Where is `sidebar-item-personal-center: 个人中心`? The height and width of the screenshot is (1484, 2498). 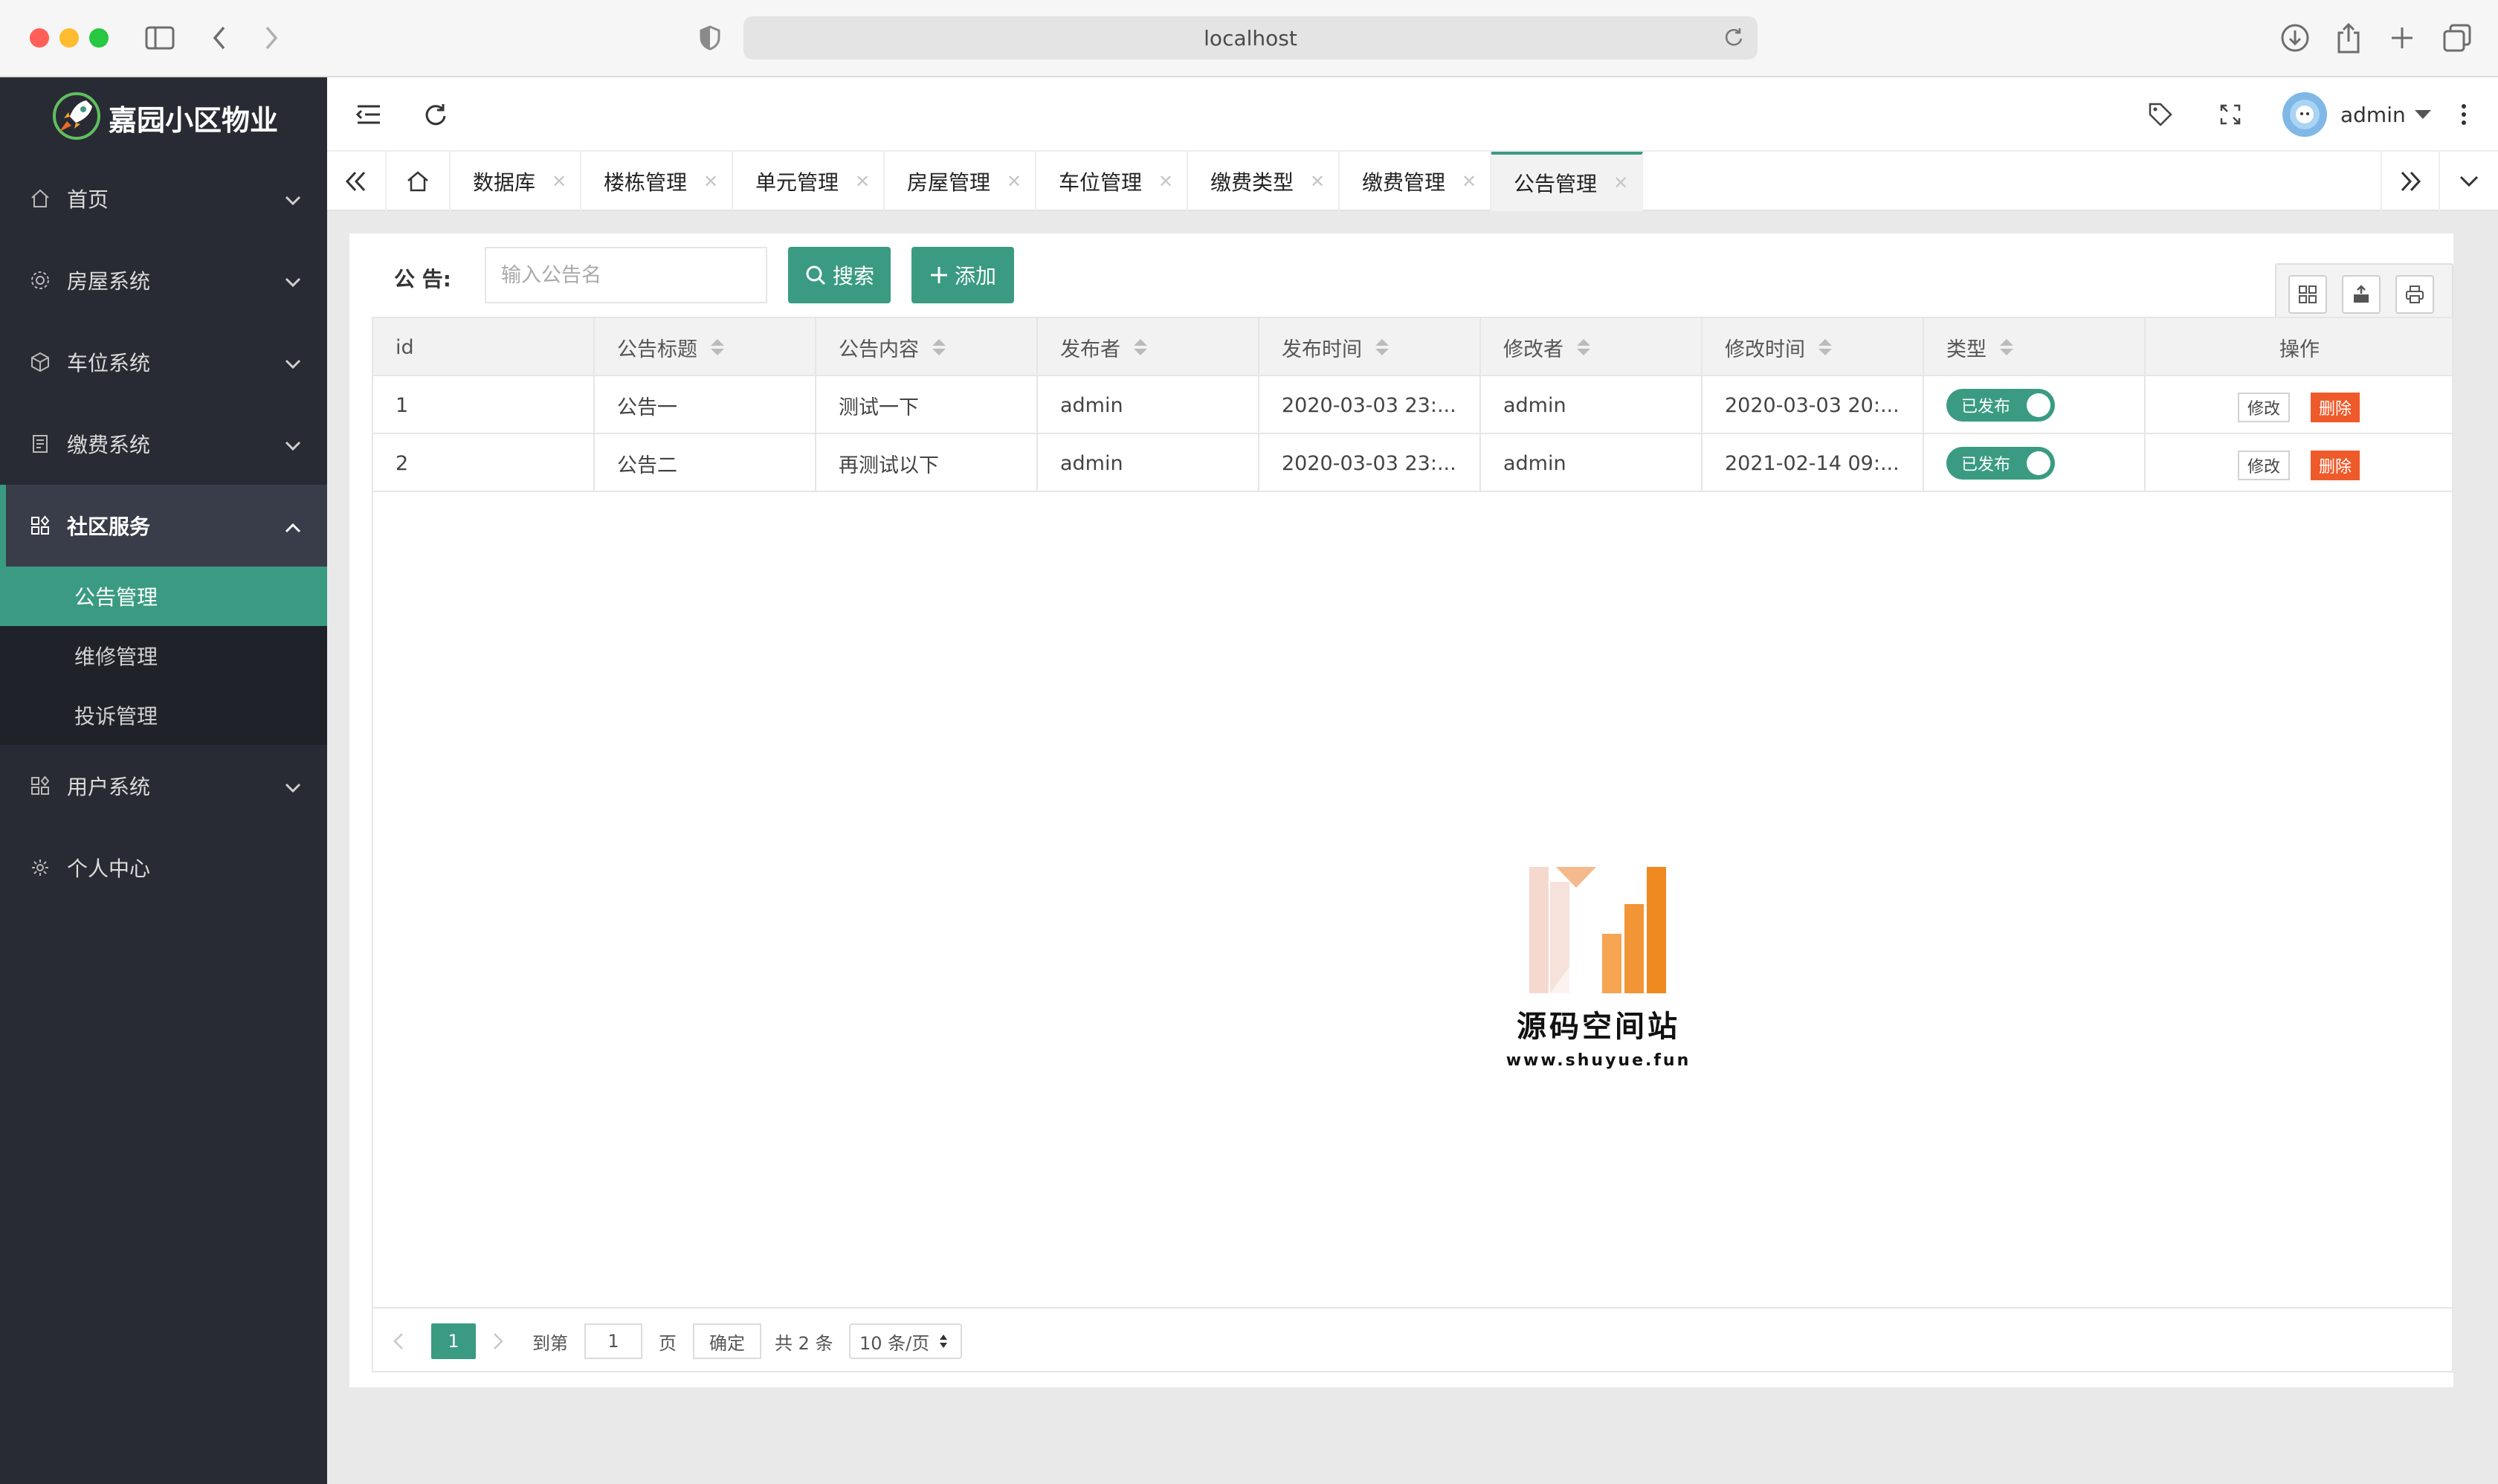
sidebar-item-personal-center: 个人中心 is located at coordinates (163, 868).